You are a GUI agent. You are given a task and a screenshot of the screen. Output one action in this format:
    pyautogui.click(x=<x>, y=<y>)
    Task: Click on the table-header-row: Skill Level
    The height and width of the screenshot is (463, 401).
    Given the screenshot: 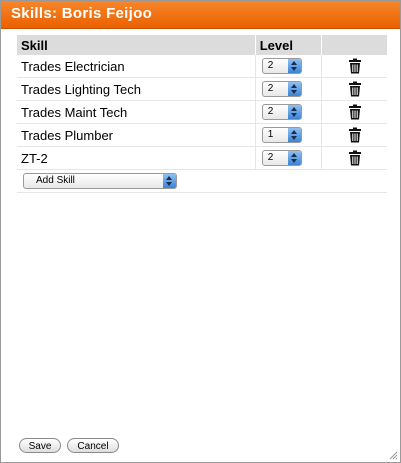 What is the action you would take?
    pyautogui.click(x=202, y=45)
    